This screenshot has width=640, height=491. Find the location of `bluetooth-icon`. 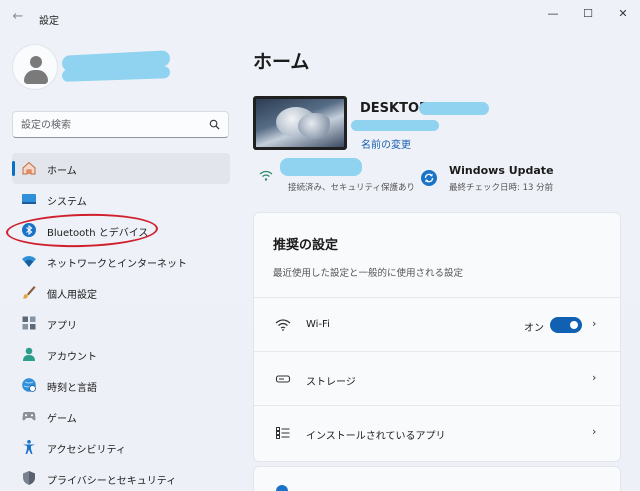

bluetooth-icon is located at coordinates (29, 230).